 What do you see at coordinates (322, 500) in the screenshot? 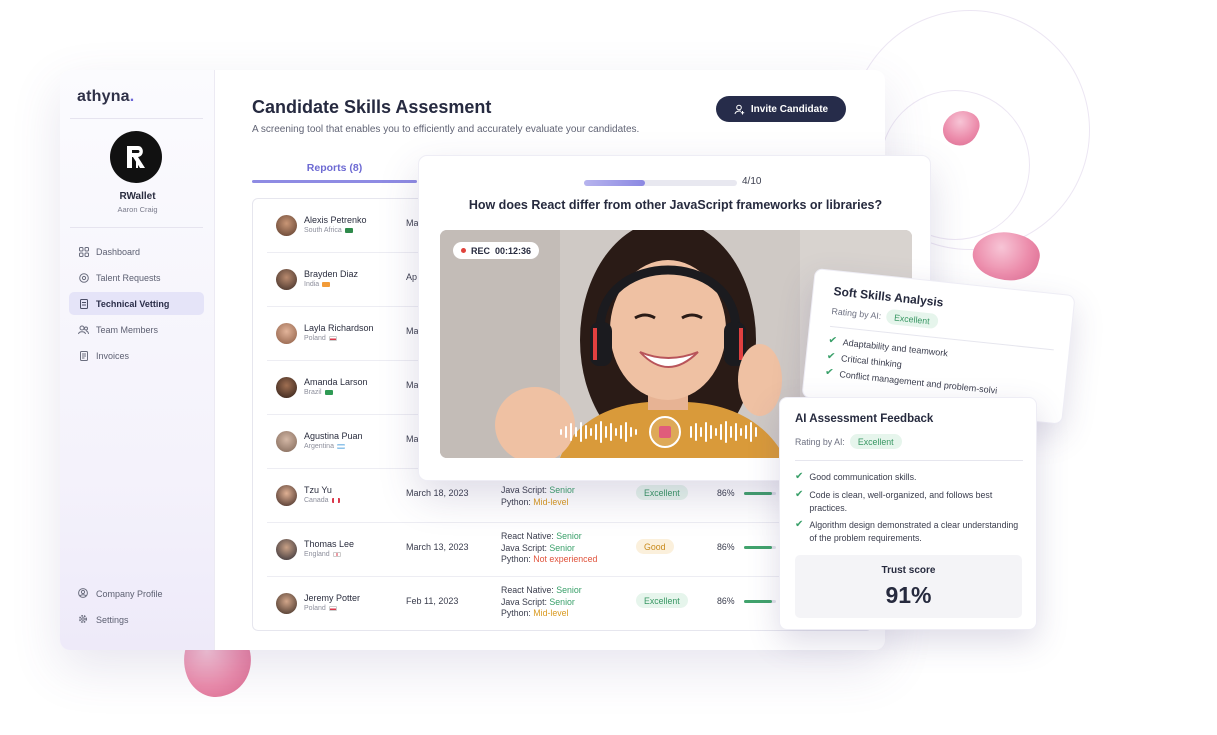
I see `candidate-country: Canada` at bounding box center [322, 500].